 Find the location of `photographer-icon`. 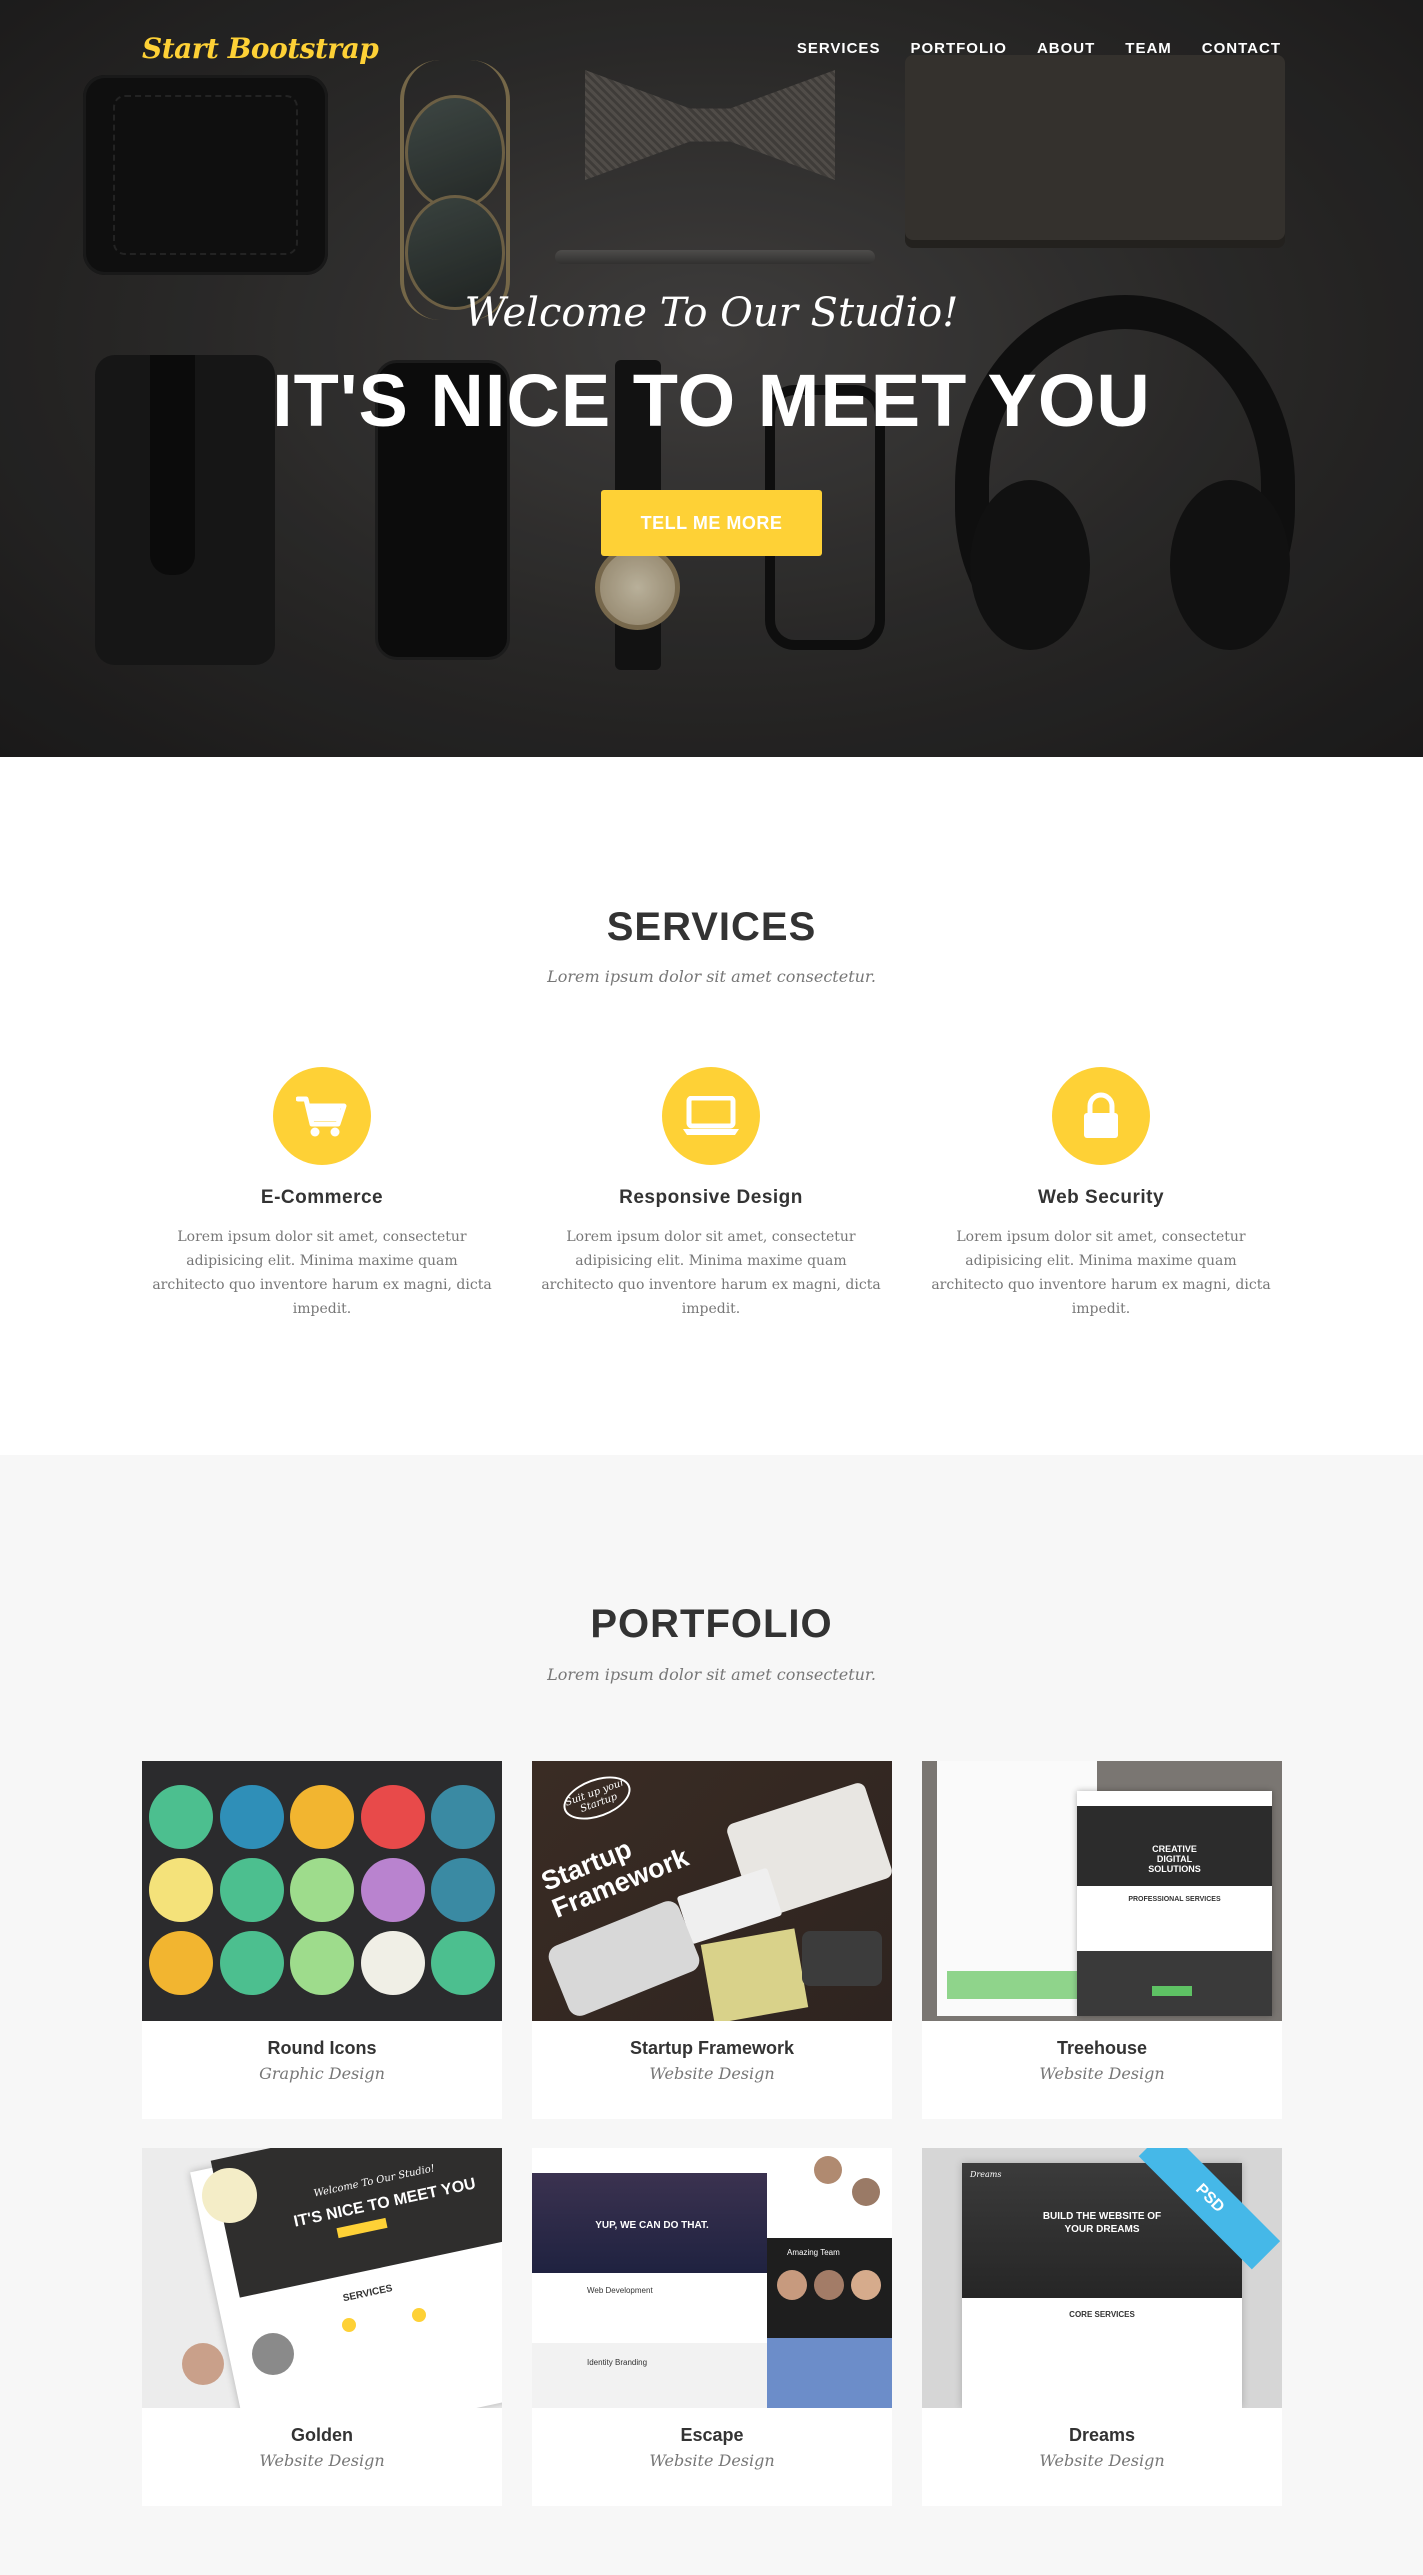

photographer-icon is located at coordinates (322, 1817).